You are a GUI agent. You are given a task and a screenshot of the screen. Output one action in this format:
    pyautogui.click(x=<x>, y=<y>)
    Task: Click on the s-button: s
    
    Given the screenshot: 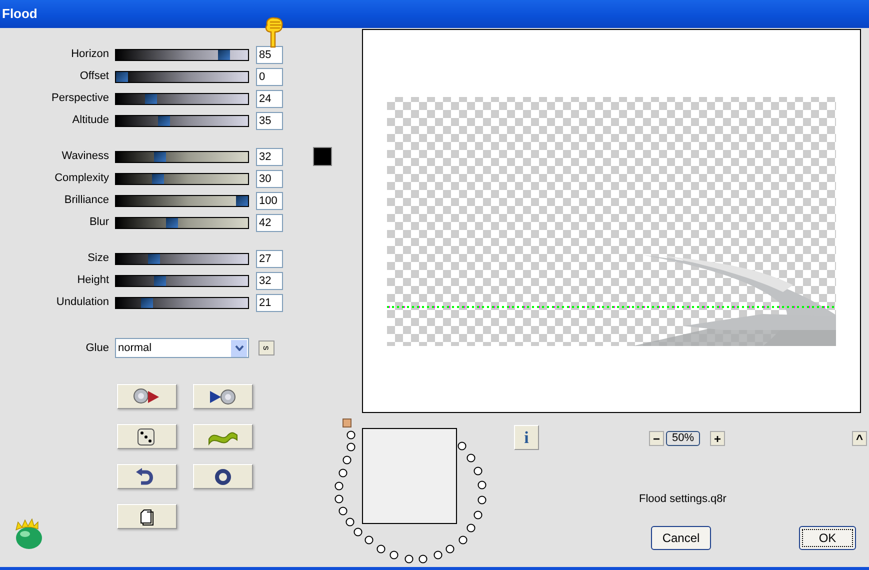 What is the action you would take?
    pyautogui.click(x=266, y=348)
    